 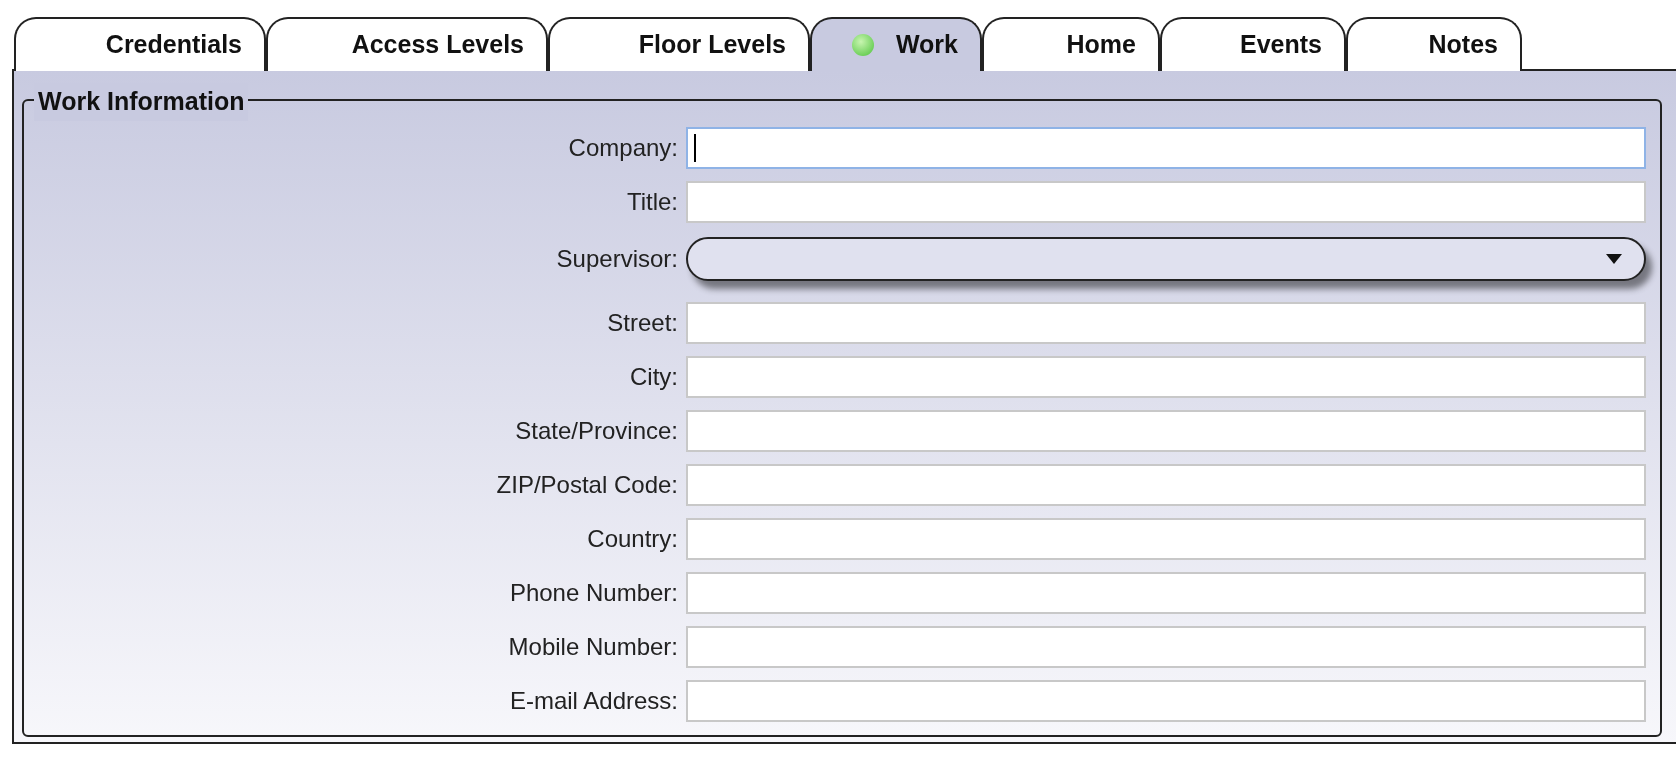 I want to click on field-label: Mobile Number:, so click(x=593, y=647).